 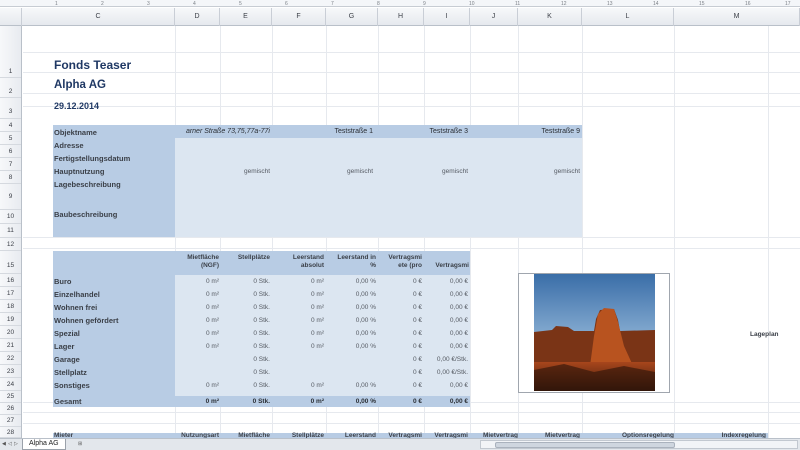 What do you see at coordinates (550, 17) in the screenshot?
I see `column-header: K` at bounding box center [550, 17].